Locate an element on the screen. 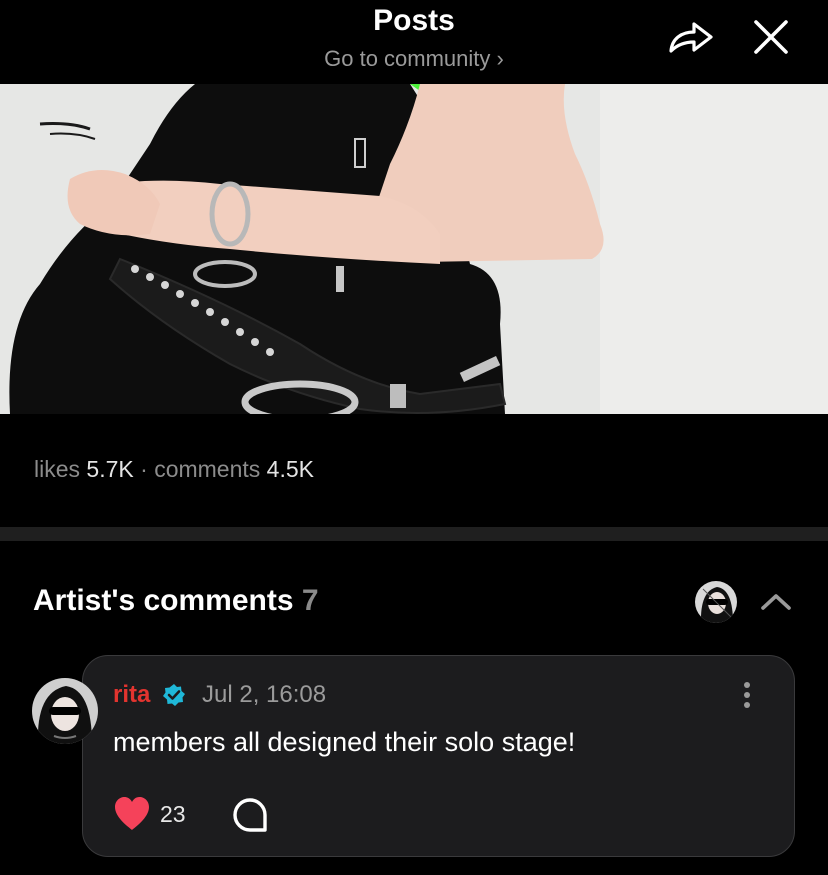  close-icon is located at coordinates (771, 37).